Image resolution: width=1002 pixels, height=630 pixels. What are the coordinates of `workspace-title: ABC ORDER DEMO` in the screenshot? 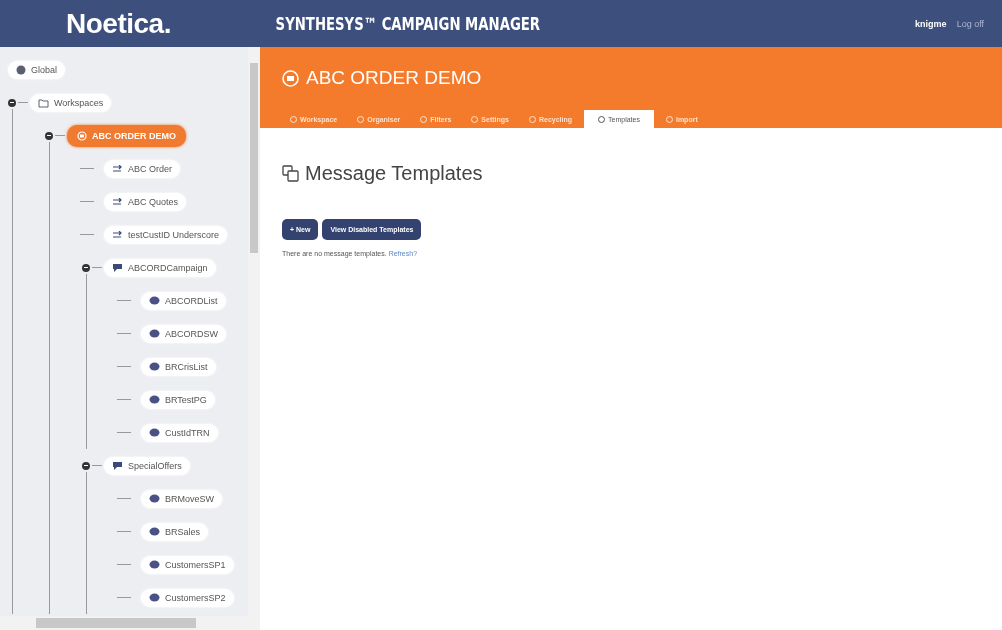 It's located at (394, 78).